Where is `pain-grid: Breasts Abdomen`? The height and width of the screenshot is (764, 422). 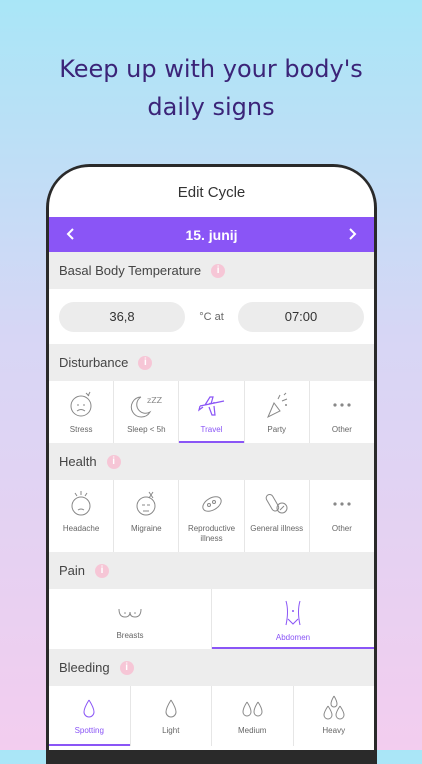 pain-grid: Breasts Abdomen is located at coordinates (211, 619).